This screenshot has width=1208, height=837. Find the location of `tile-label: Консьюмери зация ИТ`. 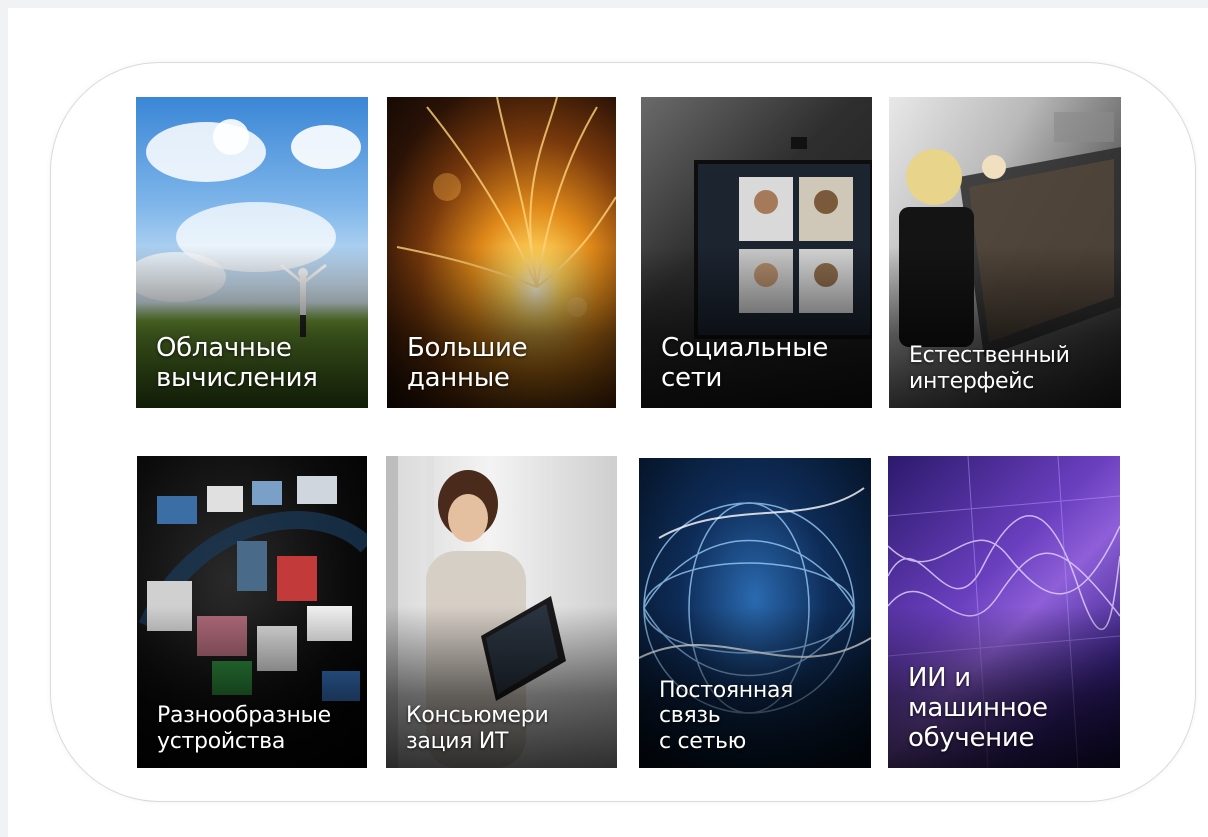

tile-label: Консьюмери зация ИТ is located at coordinates (507, 728).